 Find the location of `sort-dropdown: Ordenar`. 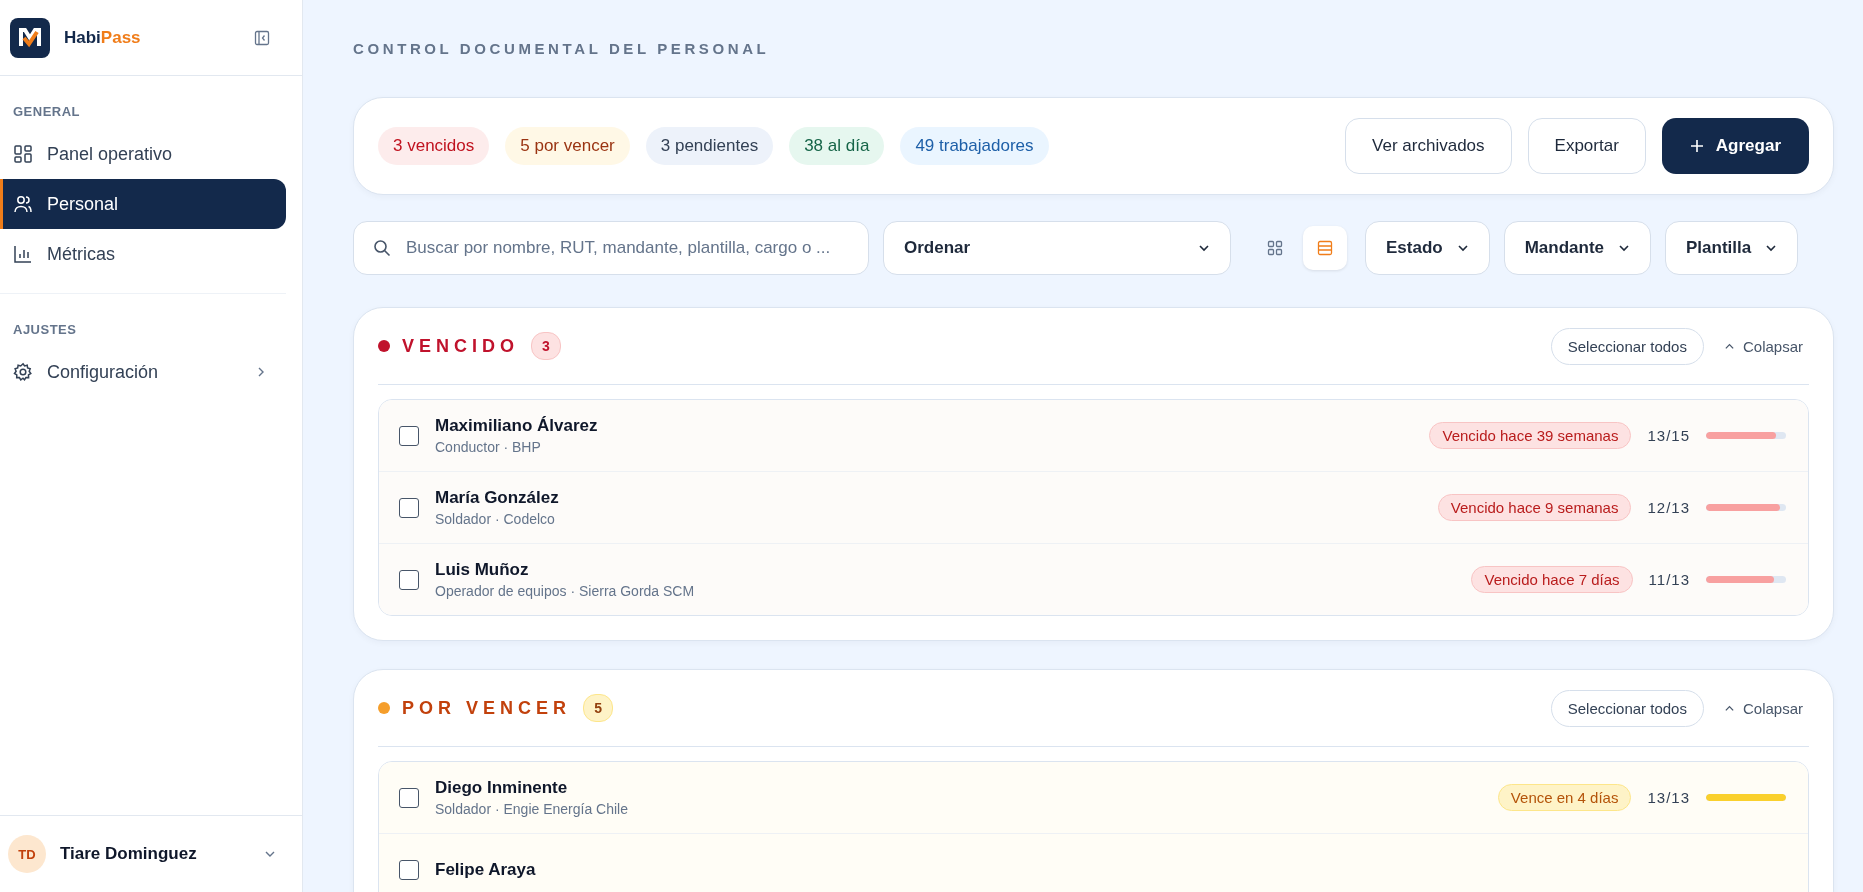

sort-dropdown: Ordenar is located at coordinates (1057, 248).